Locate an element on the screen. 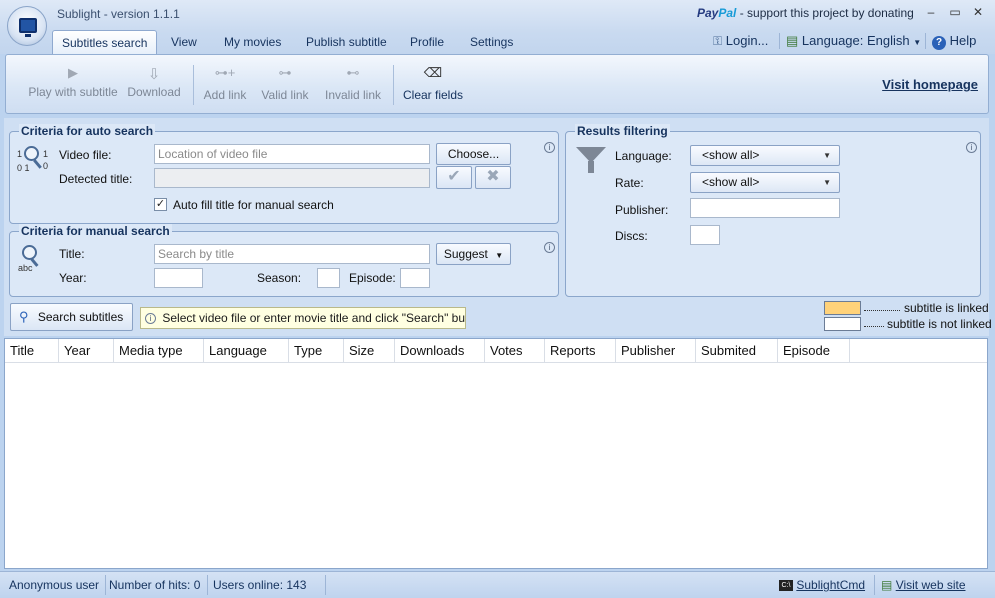 The height and width of the screenshot is (598, 995). column-header-reports: Reports is located at coordinates (580, 351).